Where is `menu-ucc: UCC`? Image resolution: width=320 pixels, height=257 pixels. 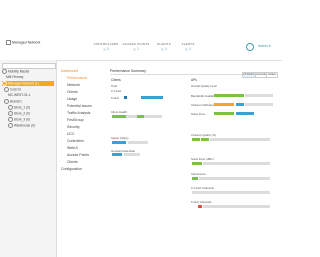 menu-ucc: UCC is located at coordinates (71, 134).